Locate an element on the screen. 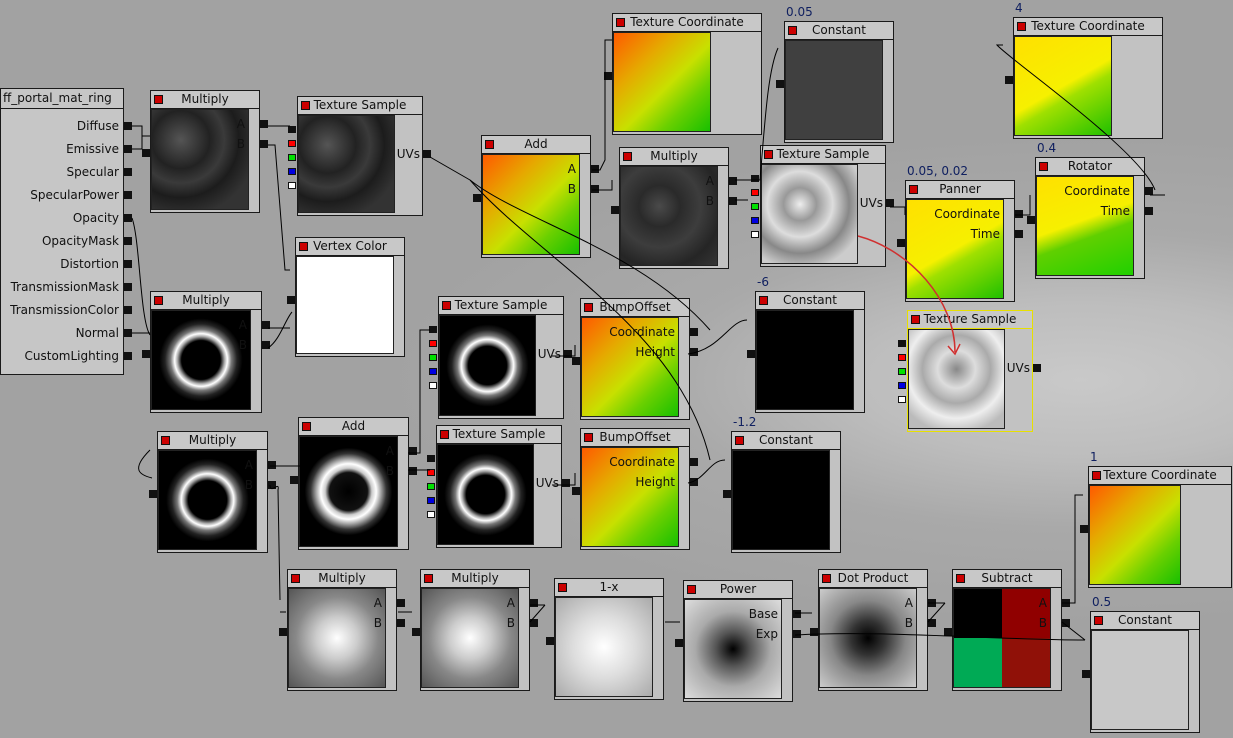  node-header: Rotator is located at coordinates (1090, 166).